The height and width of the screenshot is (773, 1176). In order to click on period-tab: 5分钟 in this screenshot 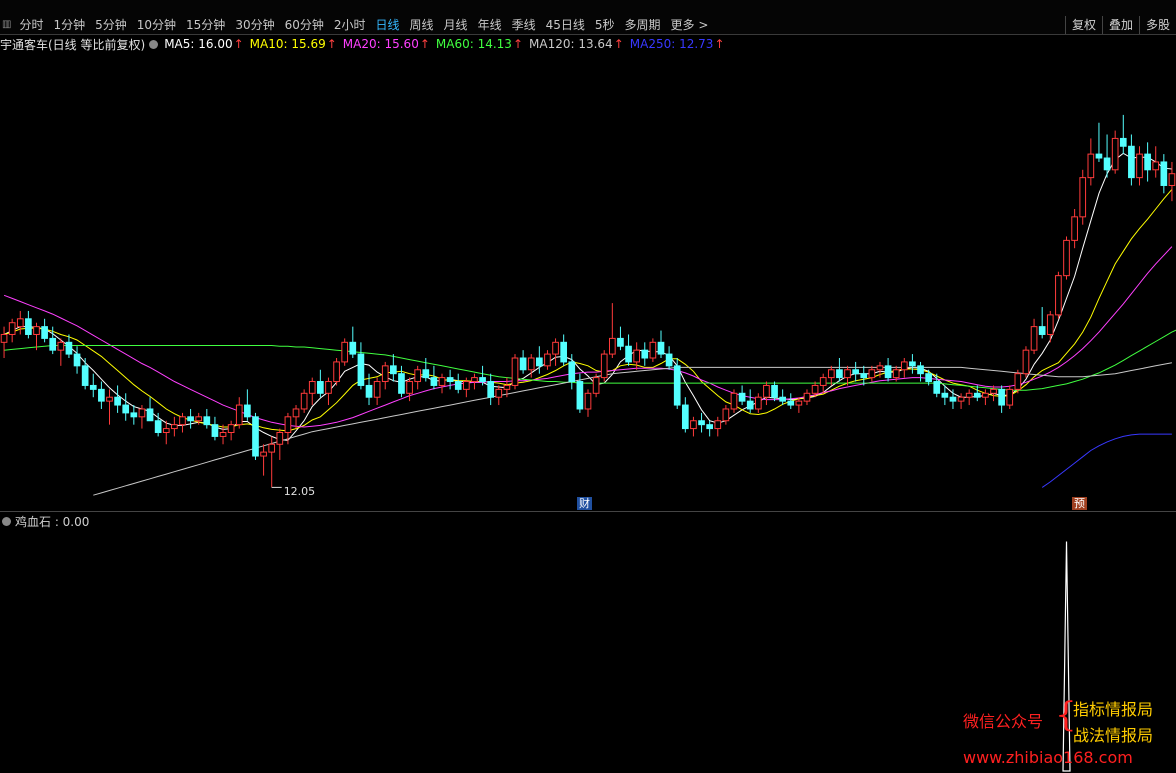, I will do `click(111, 25)`.